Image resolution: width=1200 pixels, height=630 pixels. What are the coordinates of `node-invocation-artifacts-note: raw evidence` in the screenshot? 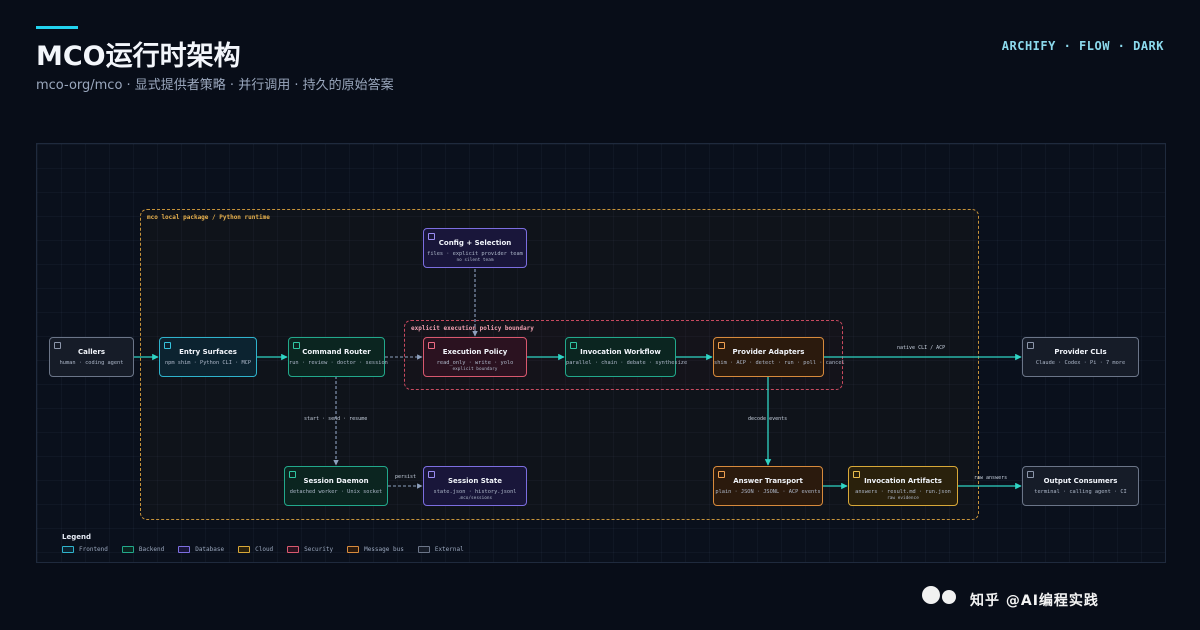 It's located at (903, 498).